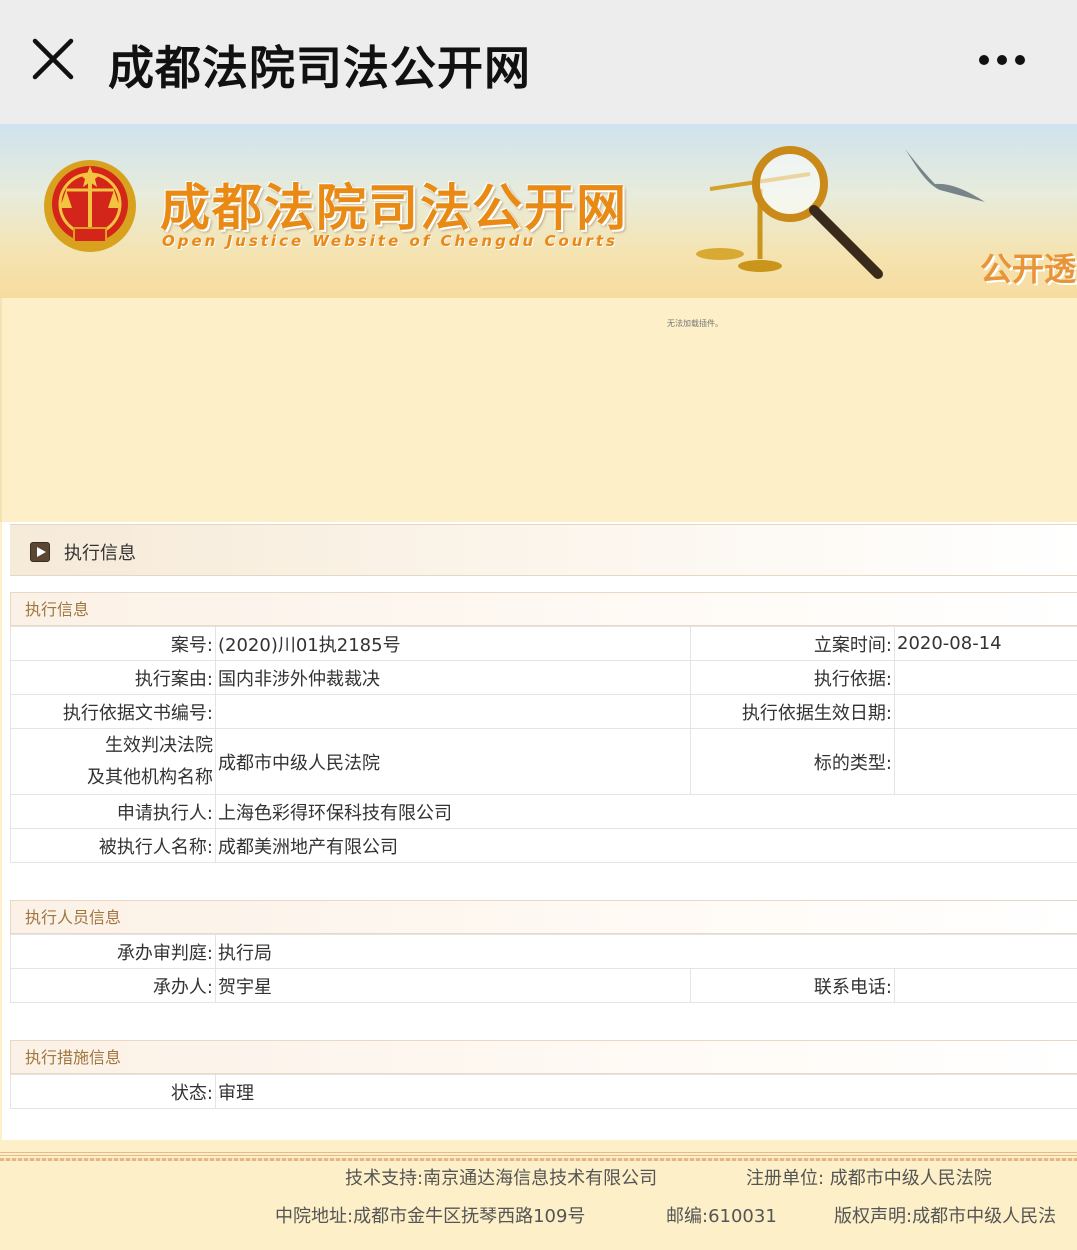  What do you see at coordinates (394, 207) in the screenshot?
I see `banner-title: 成都法院司法公开网` at bounding box center [394, 207].